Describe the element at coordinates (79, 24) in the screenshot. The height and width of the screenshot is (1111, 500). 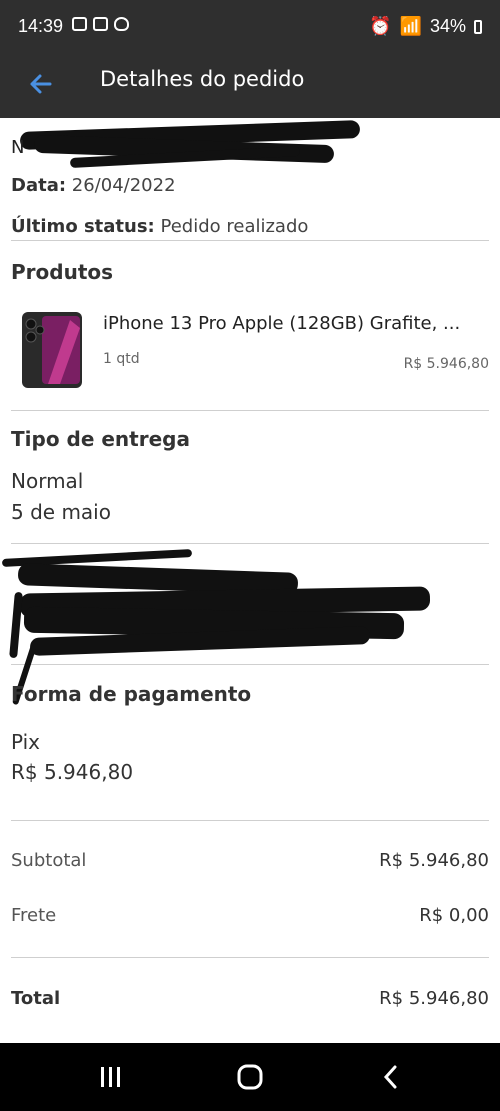
I see `gallery-icon` at that location.